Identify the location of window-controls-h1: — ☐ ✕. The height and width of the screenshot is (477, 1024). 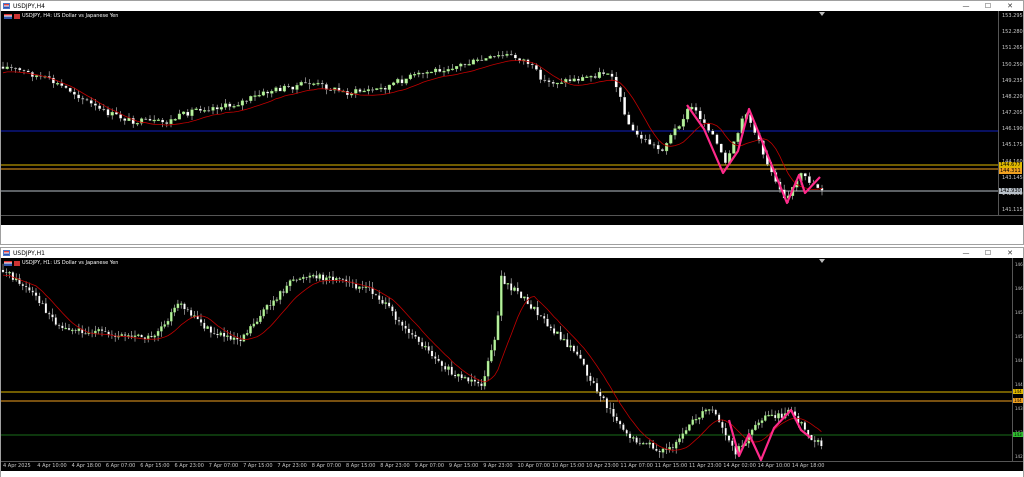
(988, 253).